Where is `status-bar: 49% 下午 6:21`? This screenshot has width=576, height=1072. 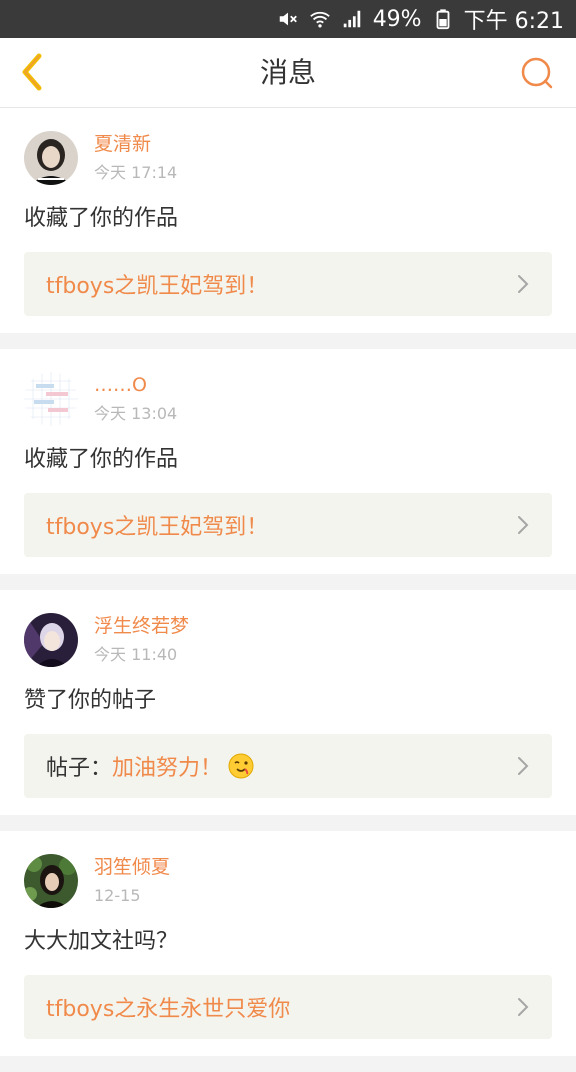 status-bar: 49% 下午 6:21 is located at coordinates (288, 19).